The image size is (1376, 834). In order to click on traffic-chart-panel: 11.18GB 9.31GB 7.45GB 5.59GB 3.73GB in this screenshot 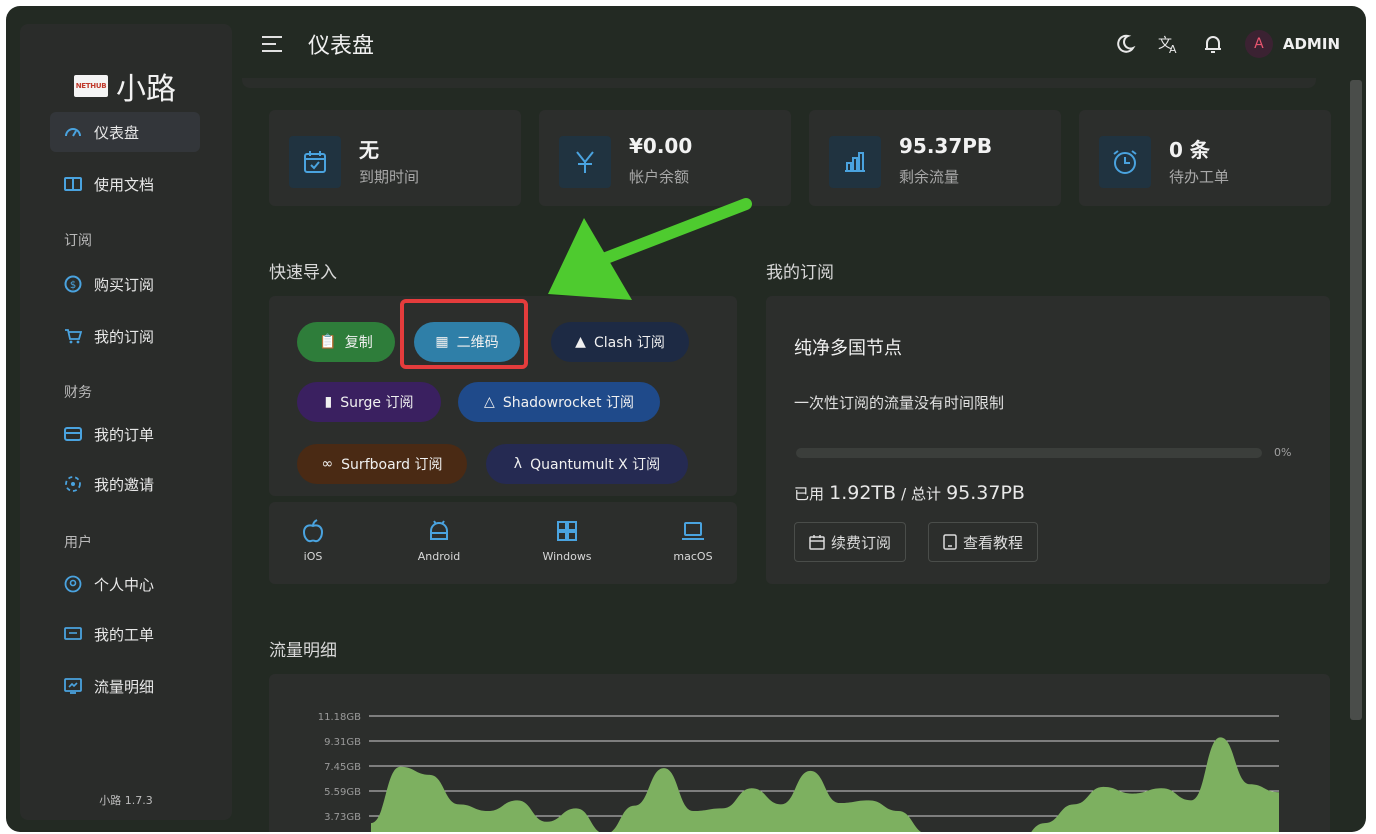, I will do `click(799, 753)`.